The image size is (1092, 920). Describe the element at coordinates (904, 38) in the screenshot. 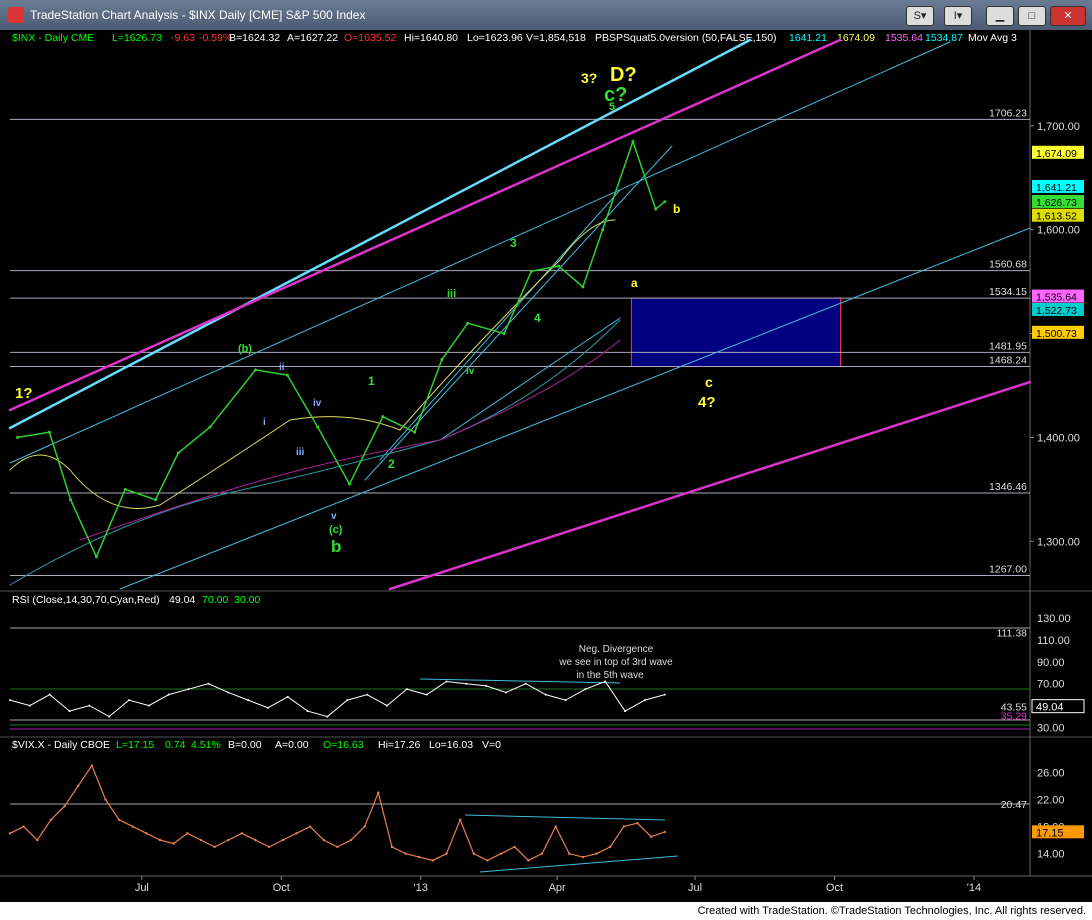

I see `indicator-value-3: 1535.64` at that location.